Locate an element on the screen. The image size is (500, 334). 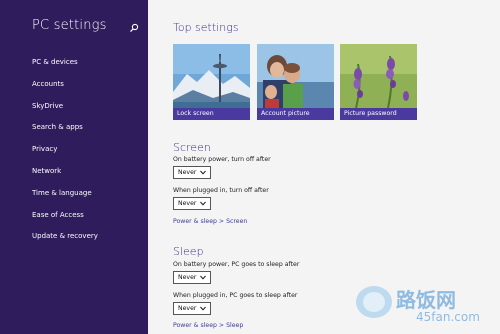
screen-section-title: Screen is located at coordinates (192, 147).